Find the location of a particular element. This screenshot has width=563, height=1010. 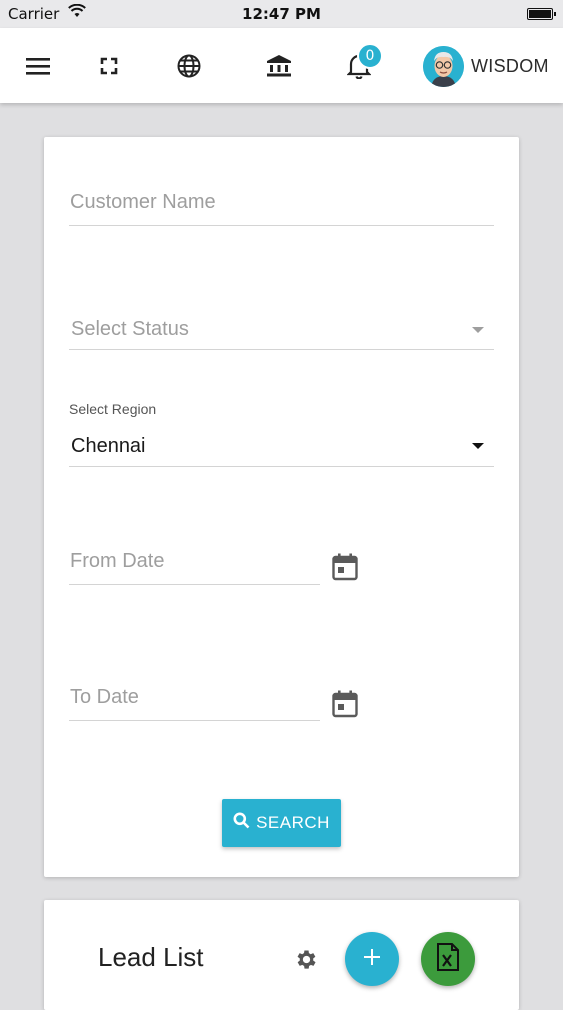

fullscreen-icon is located at coordinates (109, 66).